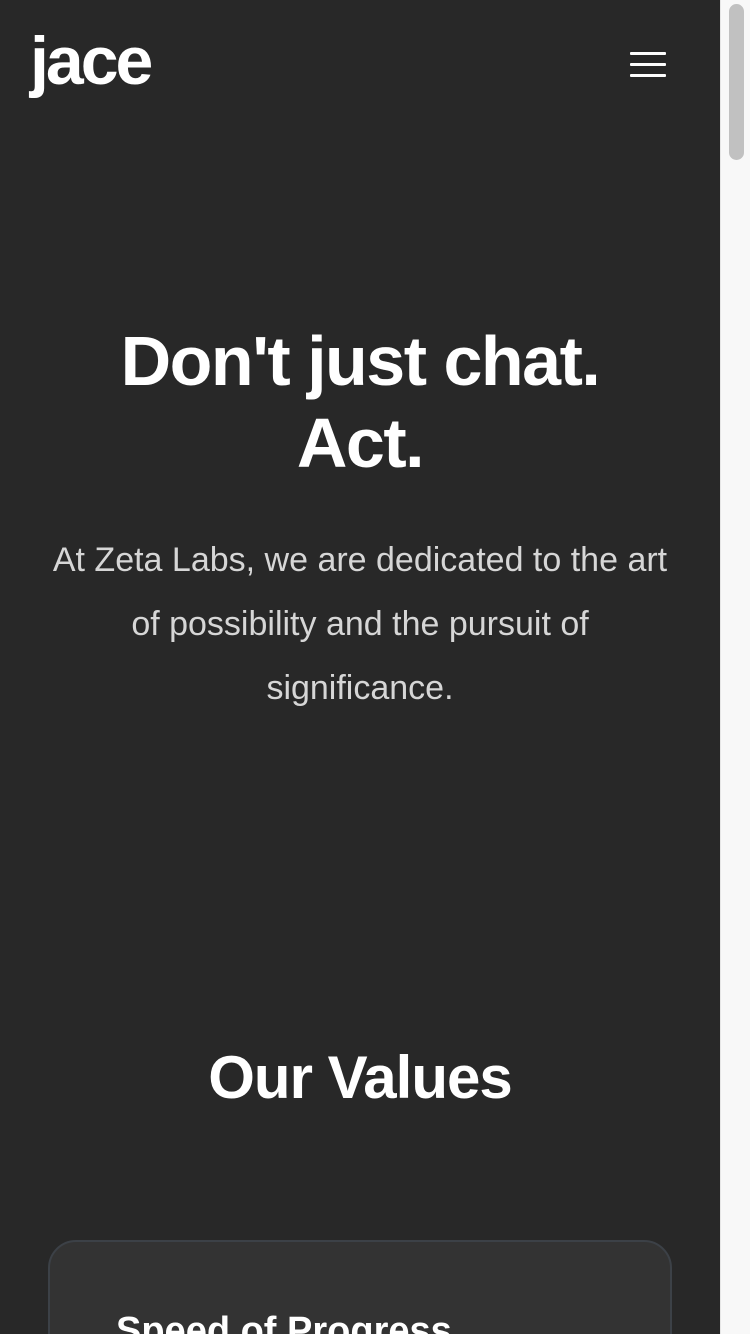  I want to click on hero-title-line-2: Act., so click(360, 443).